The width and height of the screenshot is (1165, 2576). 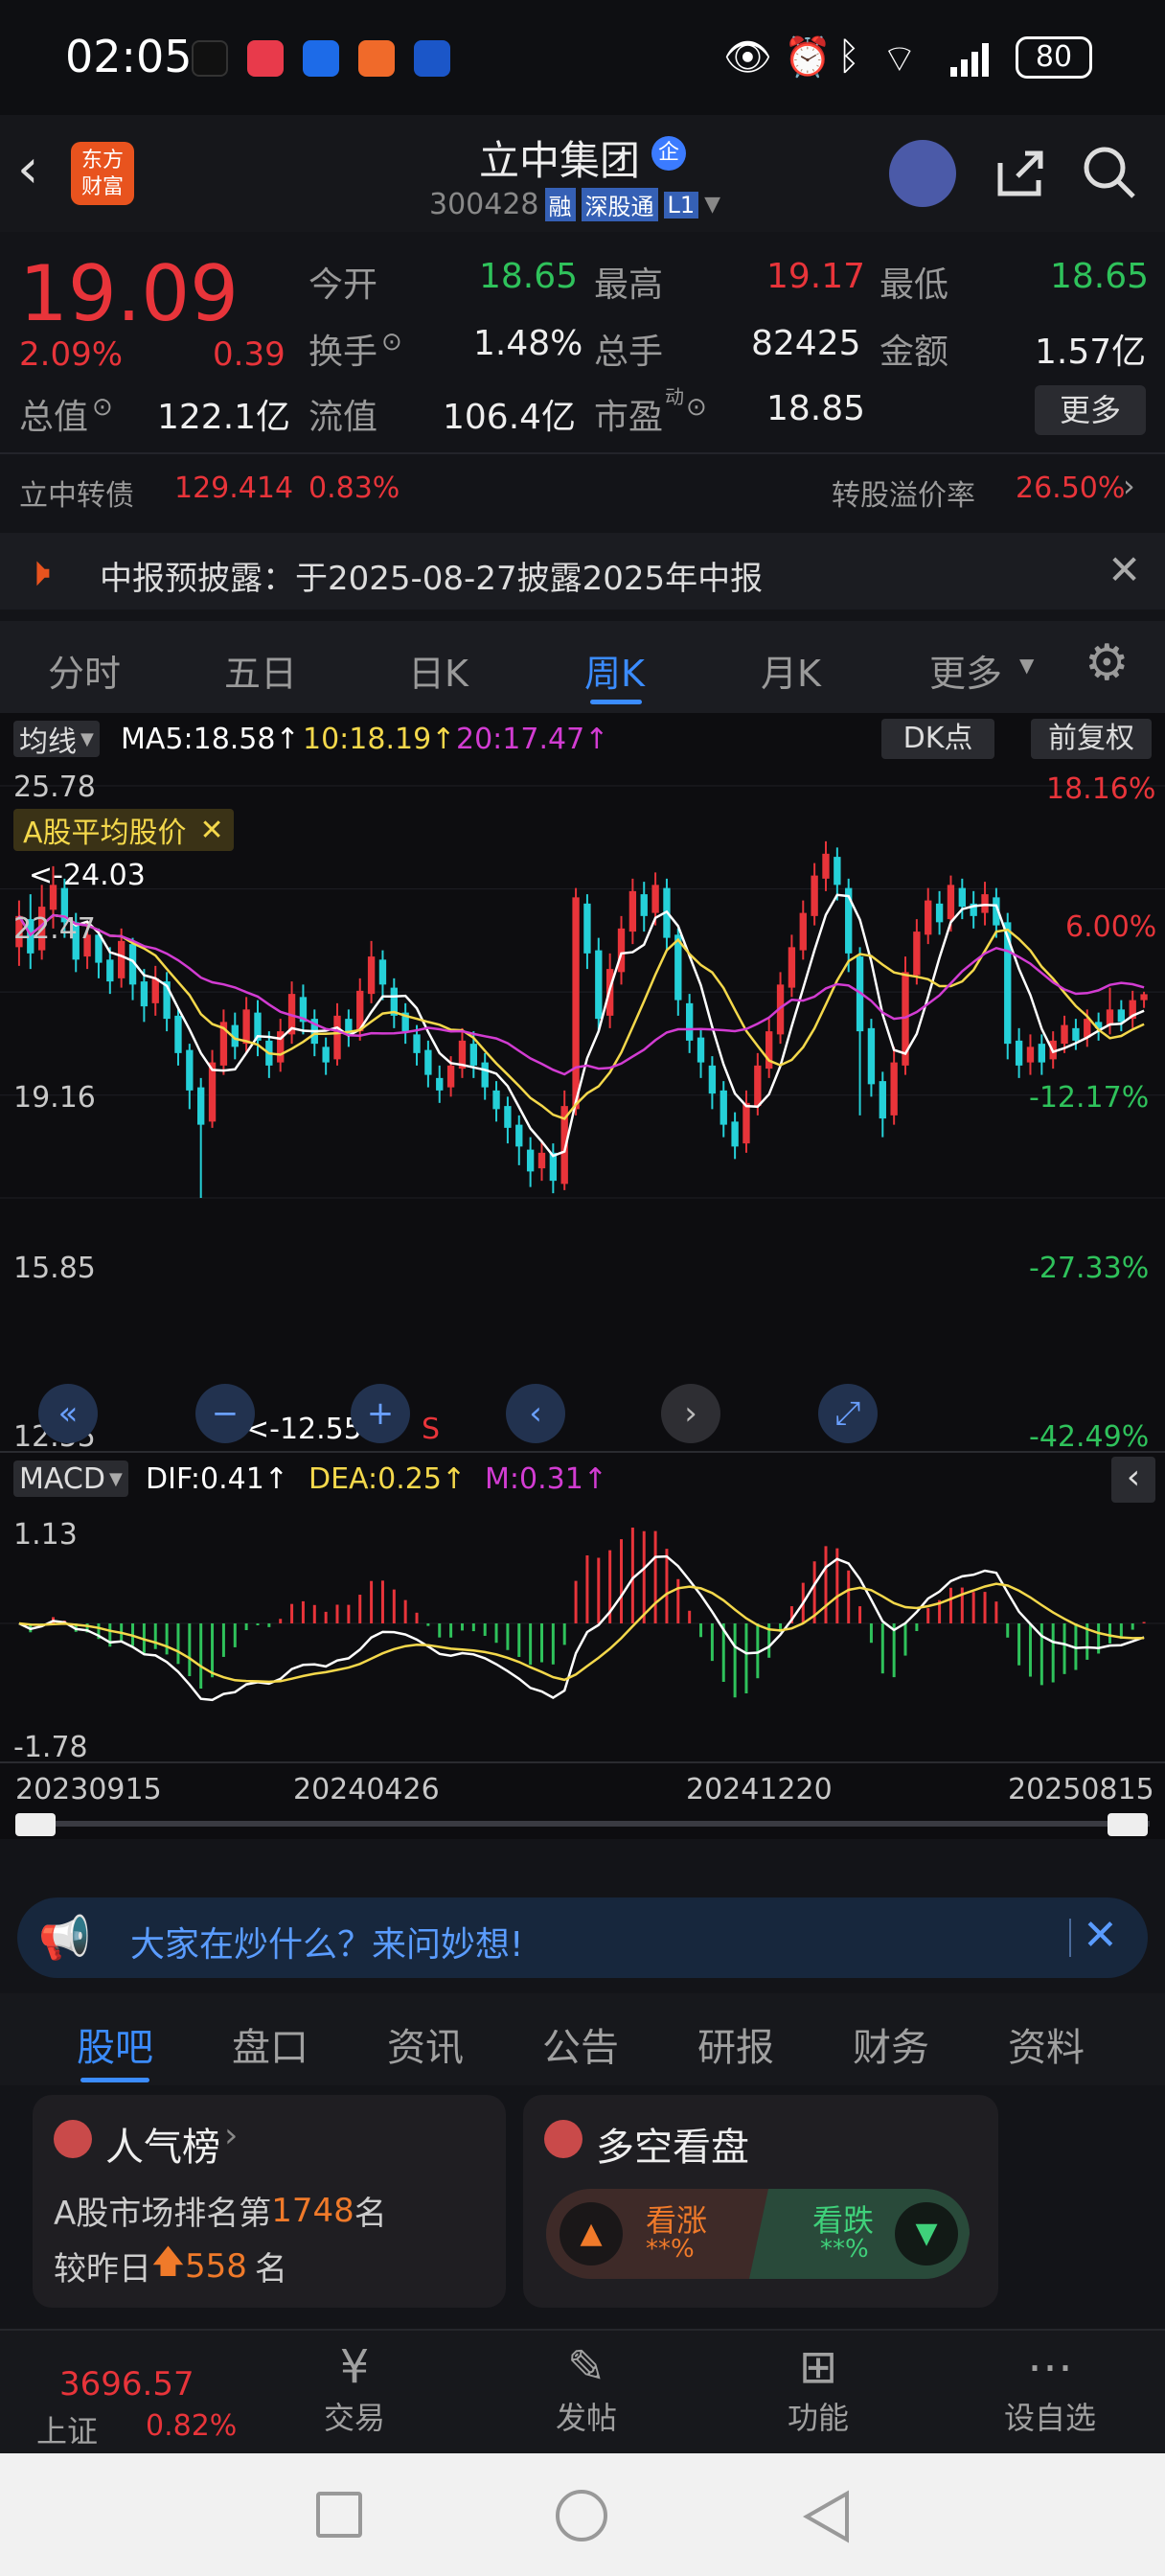 What do you see at coordinates (129, 293) in the screenshot?
I see `last-price: 19.09` at bounding box center [129, 293].